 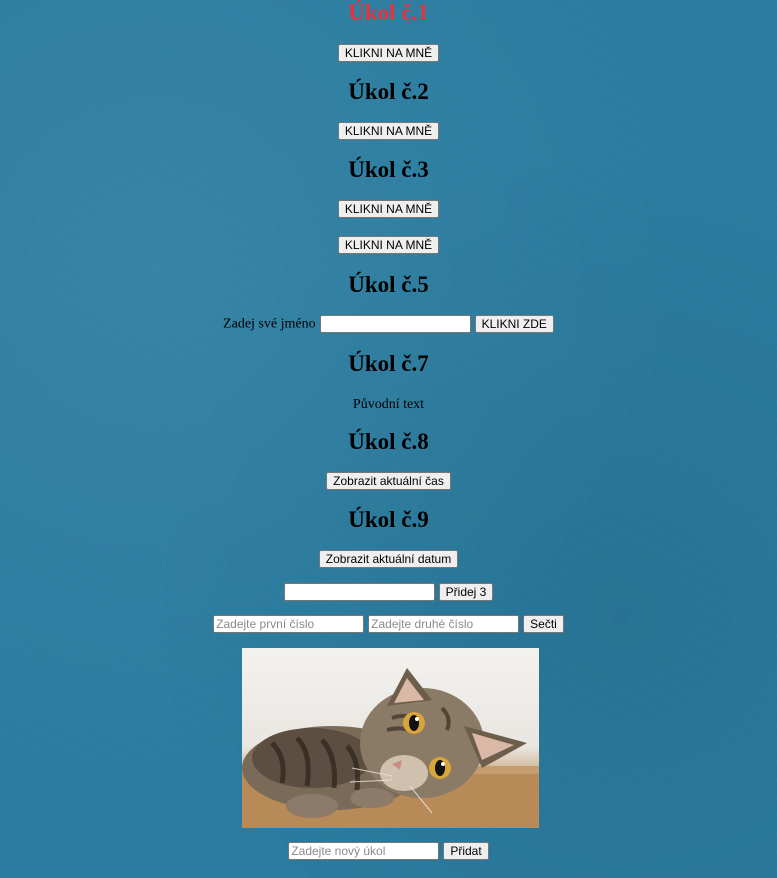 What do you see at coordinates (359, 592) in the screenshot?
I see `add-three-input` at bounding box center [359, 592].